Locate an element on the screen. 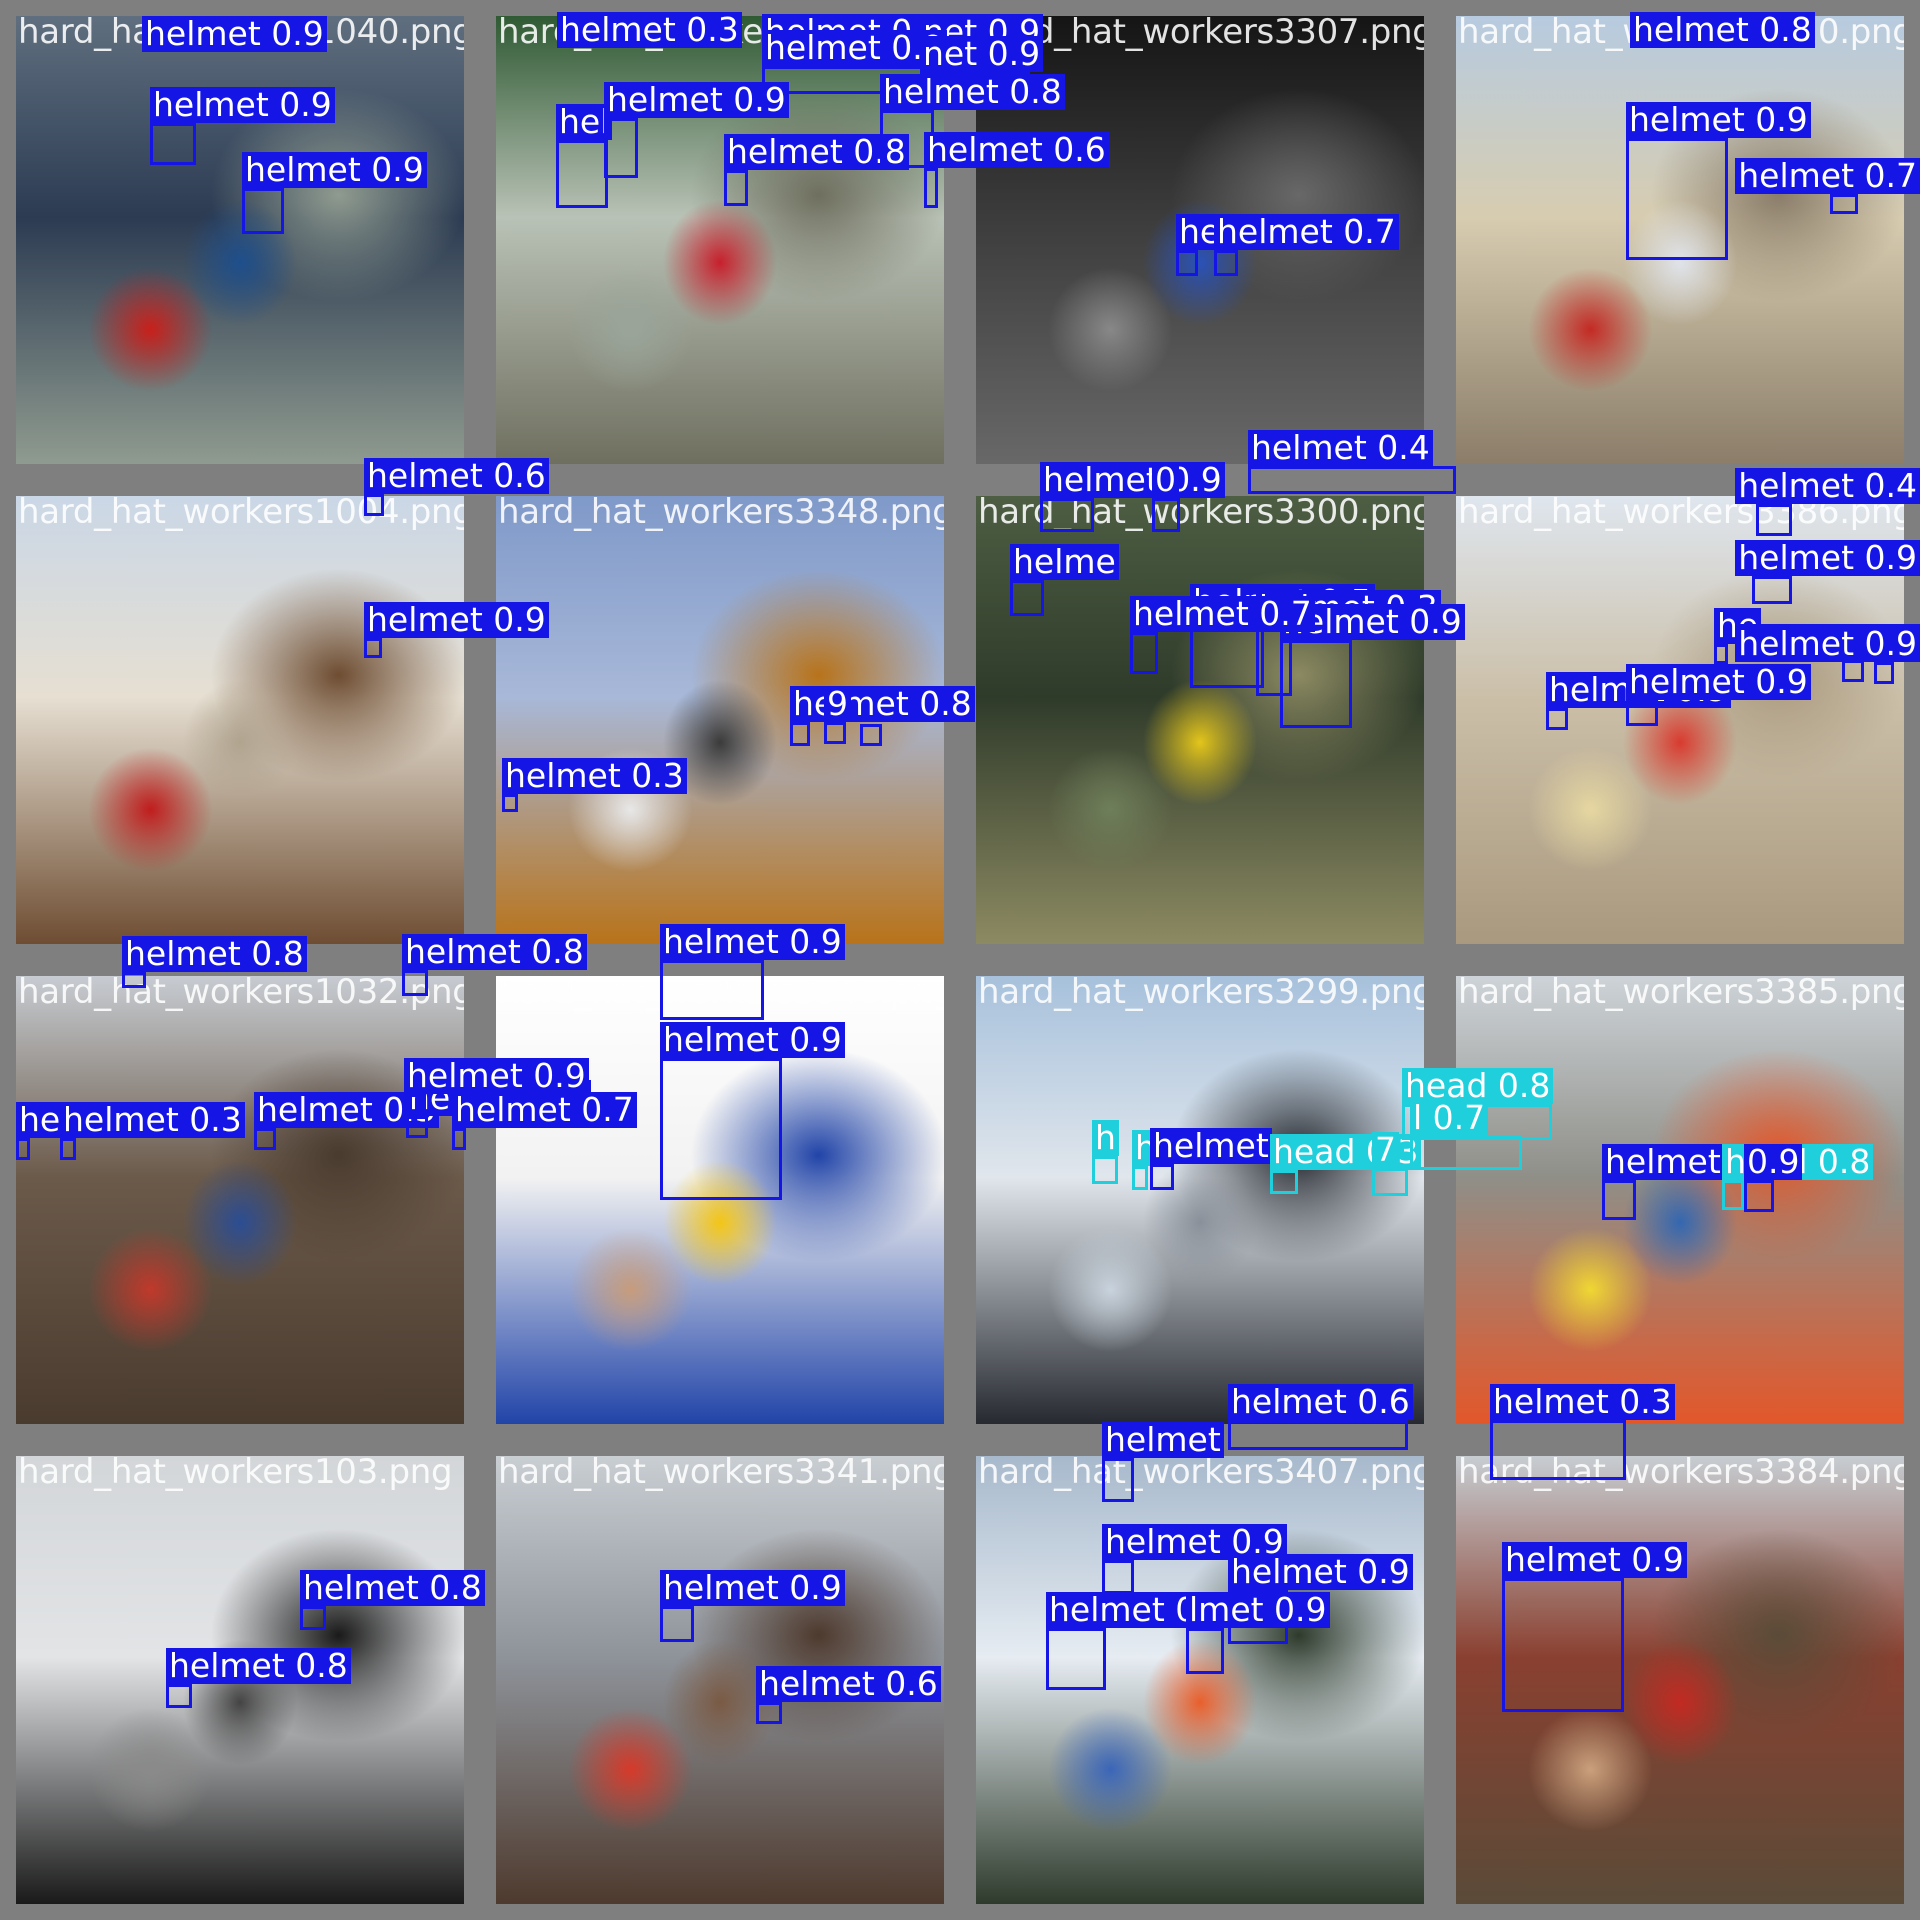  tile-filename: hard_hat_workers1032.png is located at coordinates (241, 994).